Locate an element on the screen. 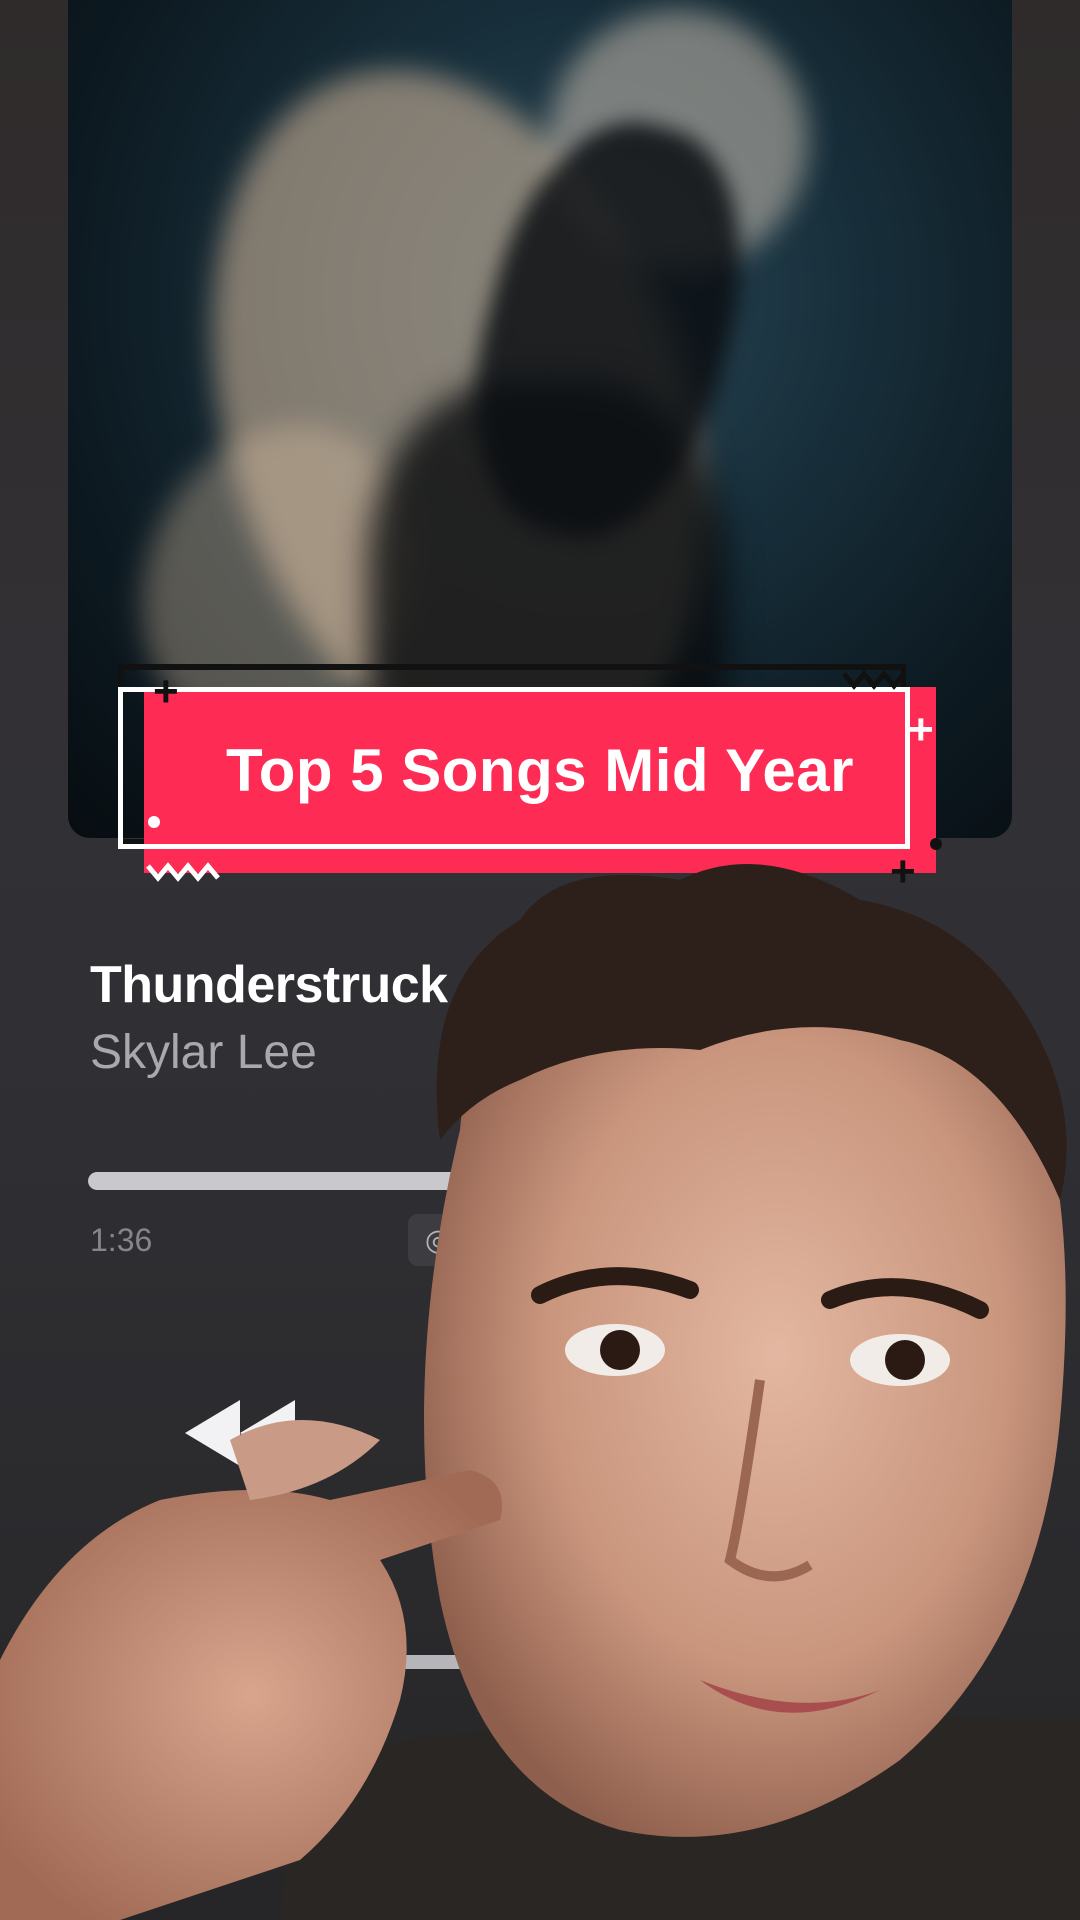  playback-progress-bar is located at coordinates (538, 1181).